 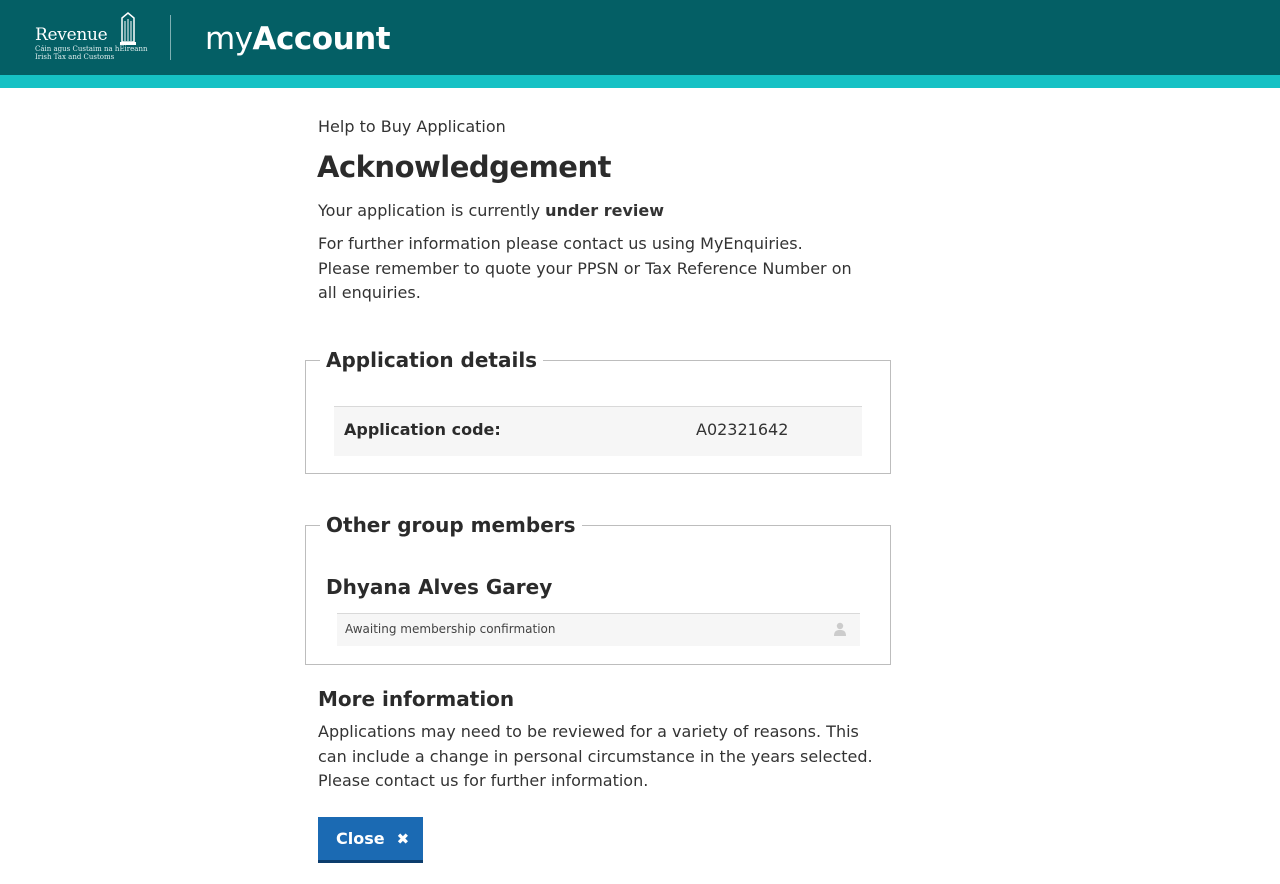 I want to click on app-title-account: Account, so click(x=321, y=39).